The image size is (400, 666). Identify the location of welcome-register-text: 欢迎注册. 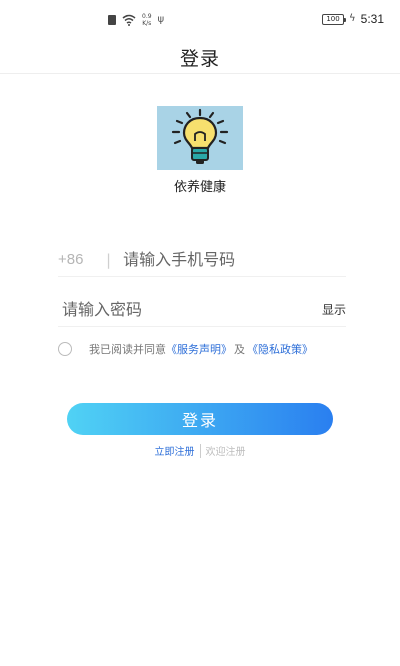
(225, 452).